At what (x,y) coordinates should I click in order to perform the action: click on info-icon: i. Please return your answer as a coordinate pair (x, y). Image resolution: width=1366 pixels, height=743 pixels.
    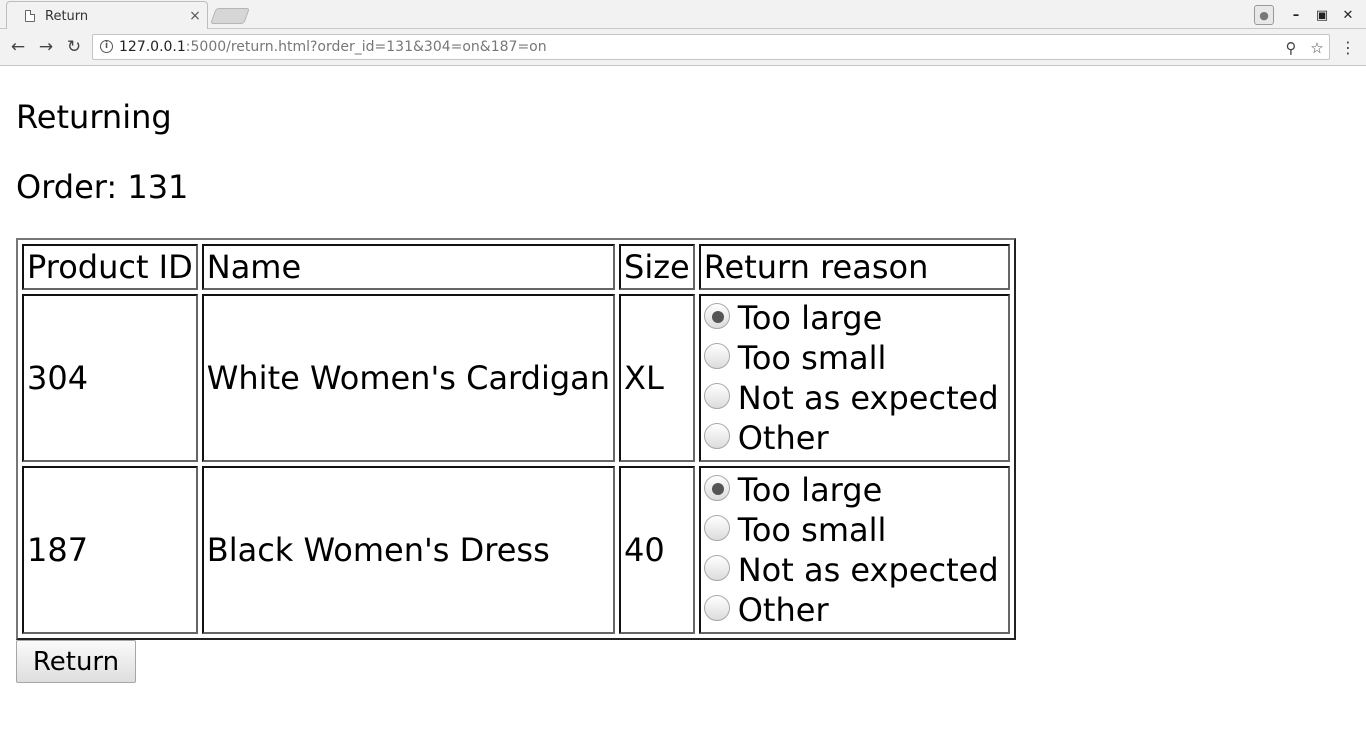
    Looking at the image, I should click on (106, 46).